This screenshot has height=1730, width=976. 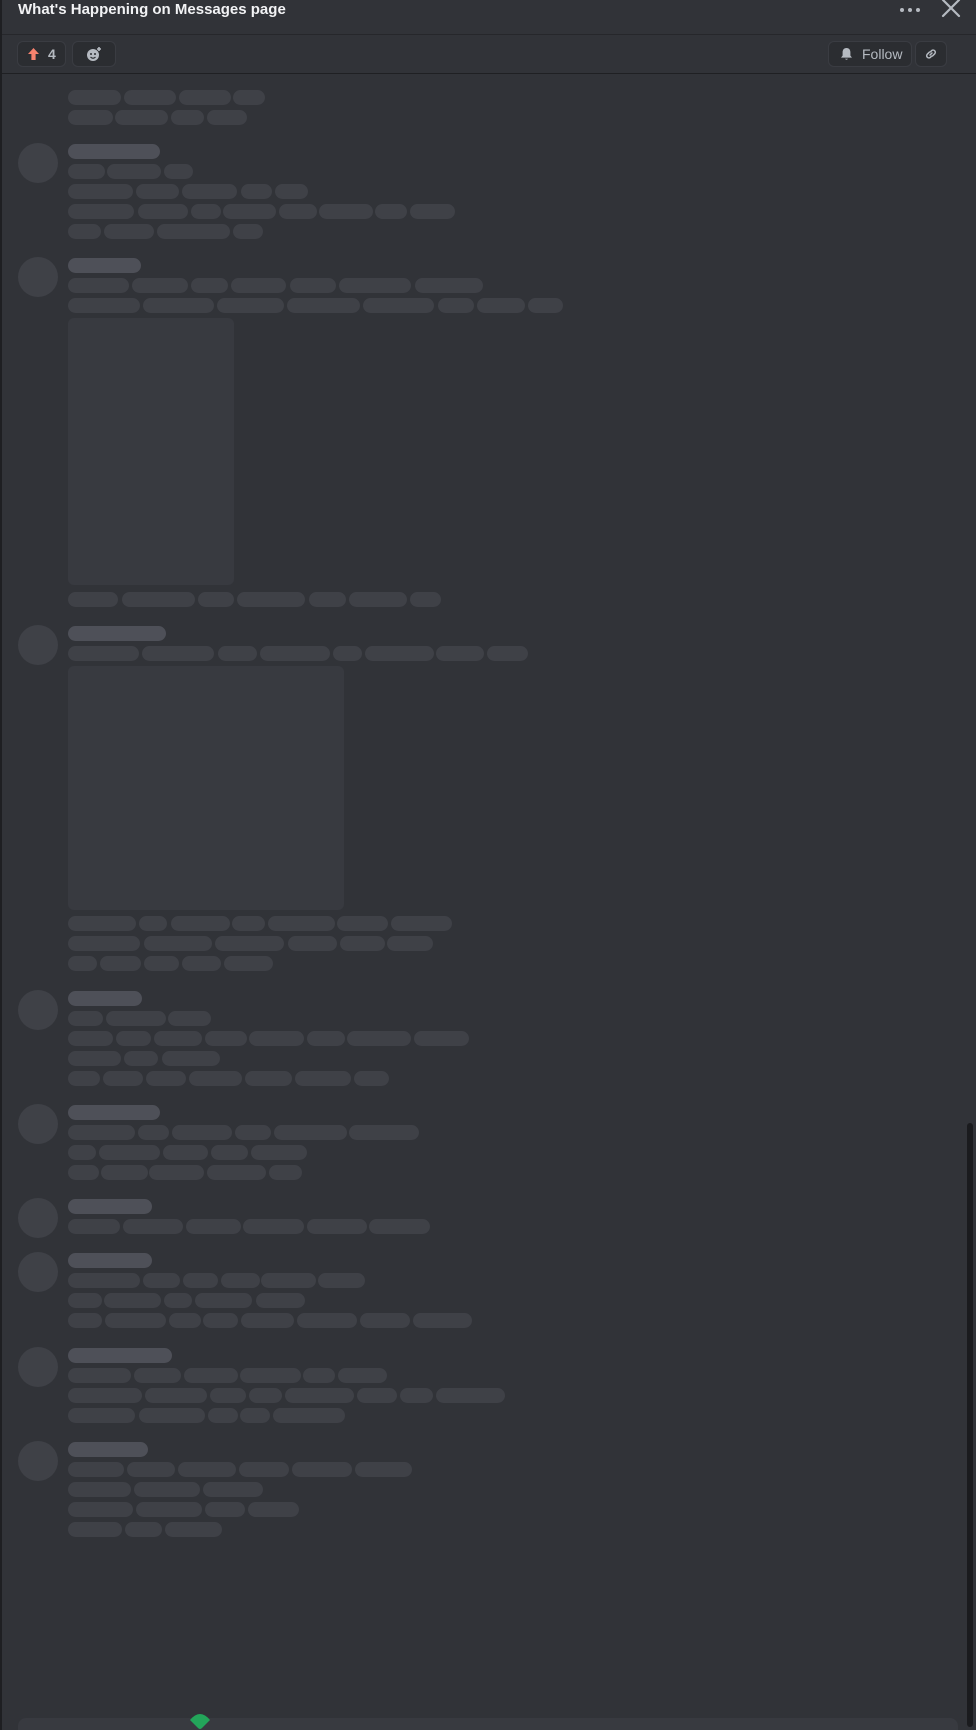 What do you see at coordinates (200, 1721) in the screenshot?
I see `new-messages-indicator-icon` at bounding box center [200, 1721].